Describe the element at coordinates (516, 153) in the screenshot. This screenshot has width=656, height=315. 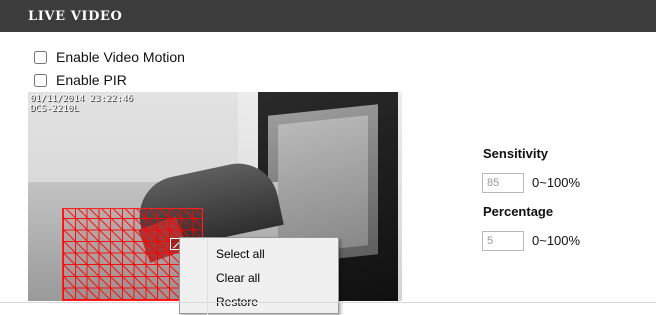
I see `sensitivity-label: Sensitivity` at that location.